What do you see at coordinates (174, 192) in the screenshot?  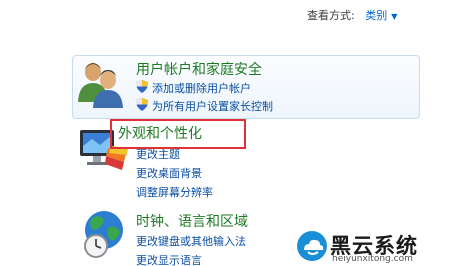 I see `link-adjust-screen-resolution: 调整屏幕分辨率` at bounding box center [174, 192].